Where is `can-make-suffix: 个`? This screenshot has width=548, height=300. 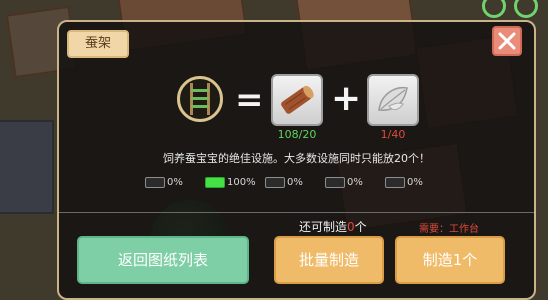 can-make-suffix: 个 is located at coordinates (360, 227).